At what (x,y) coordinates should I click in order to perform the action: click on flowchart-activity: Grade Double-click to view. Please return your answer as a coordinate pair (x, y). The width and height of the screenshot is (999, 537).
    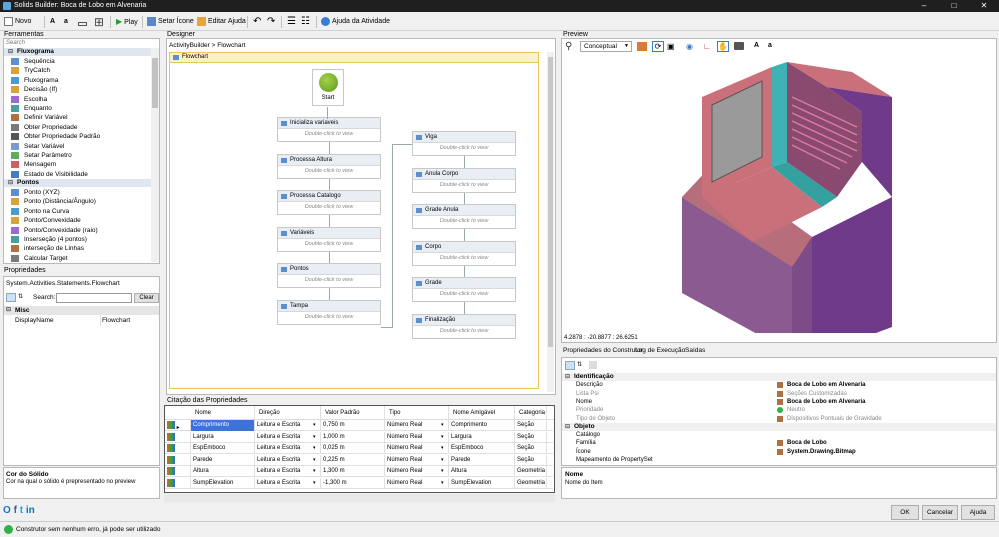
    Looking at the image, I should click on (464, 289).